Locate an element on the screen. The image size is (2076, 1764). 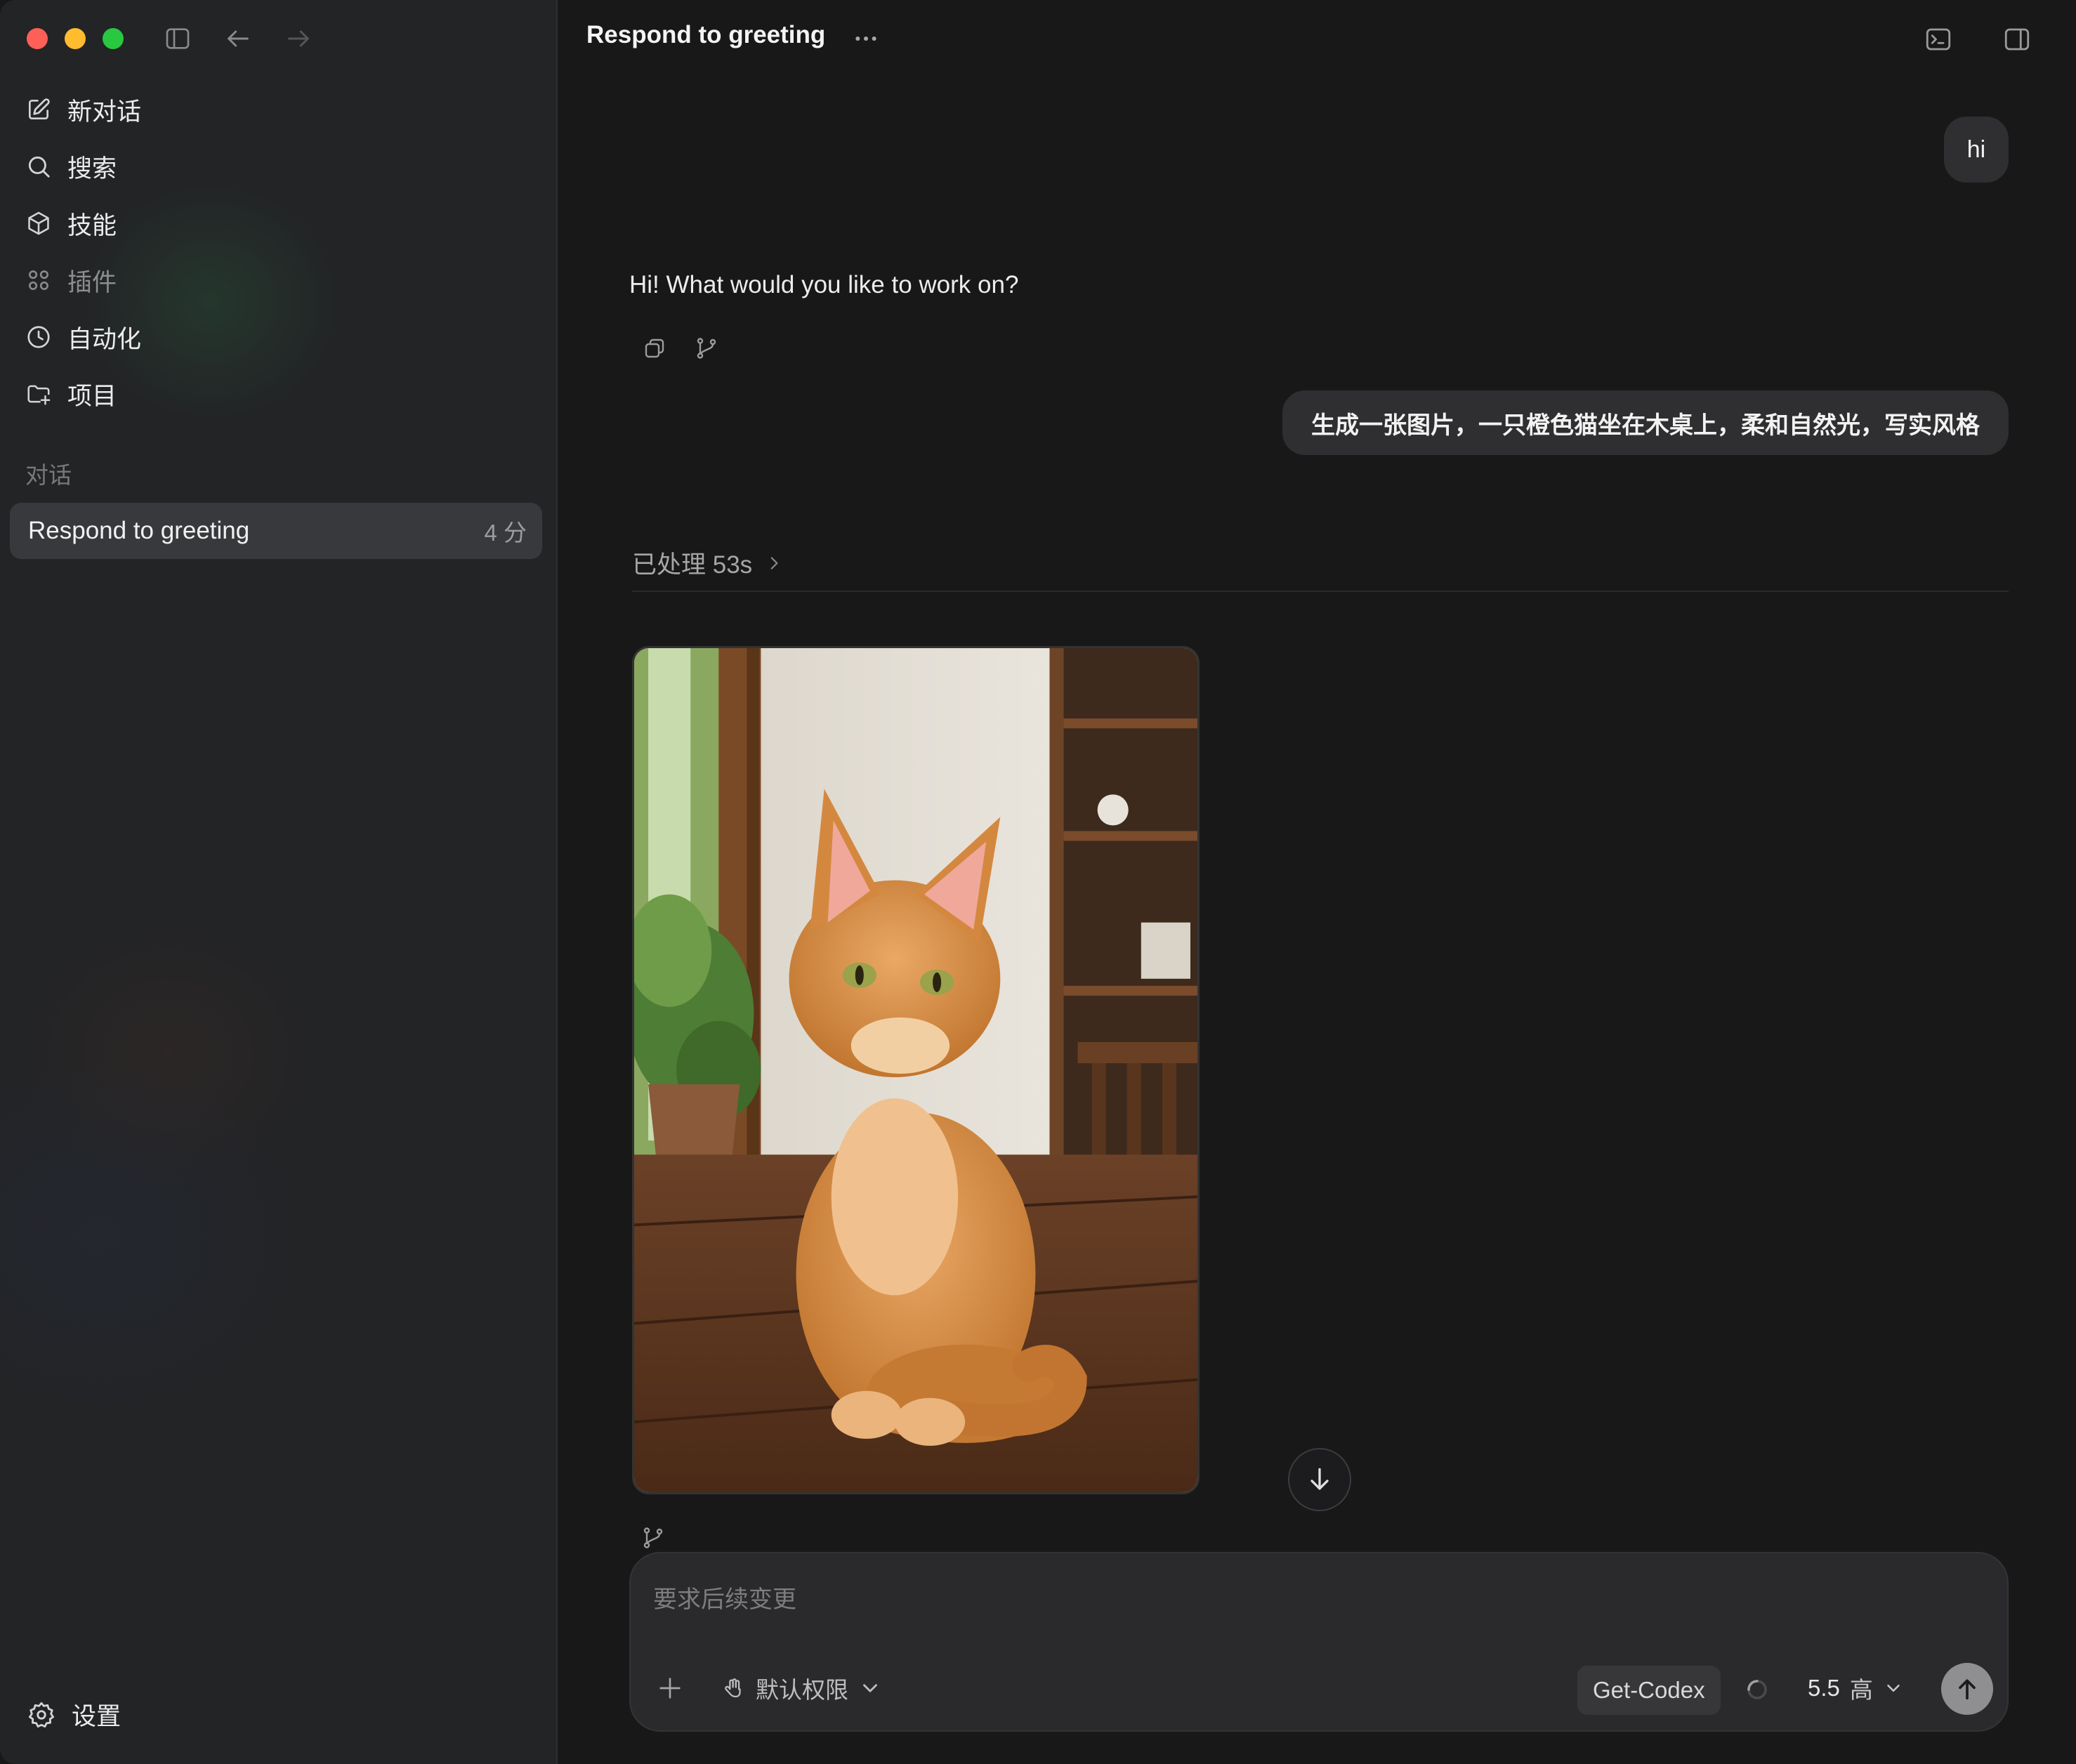
reasoning-level: 高 is located at coordinates (1861, 1690).